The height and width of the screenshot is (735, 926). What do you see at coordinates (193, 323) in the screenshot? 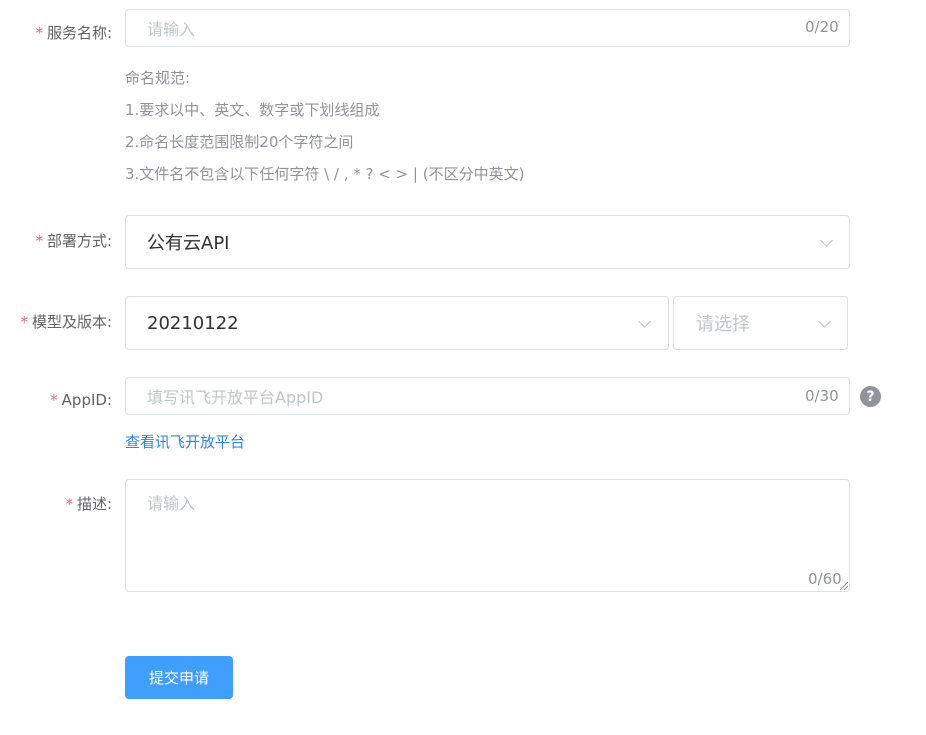
I see `model-value: 20210122` at bounding box center [193, 323].